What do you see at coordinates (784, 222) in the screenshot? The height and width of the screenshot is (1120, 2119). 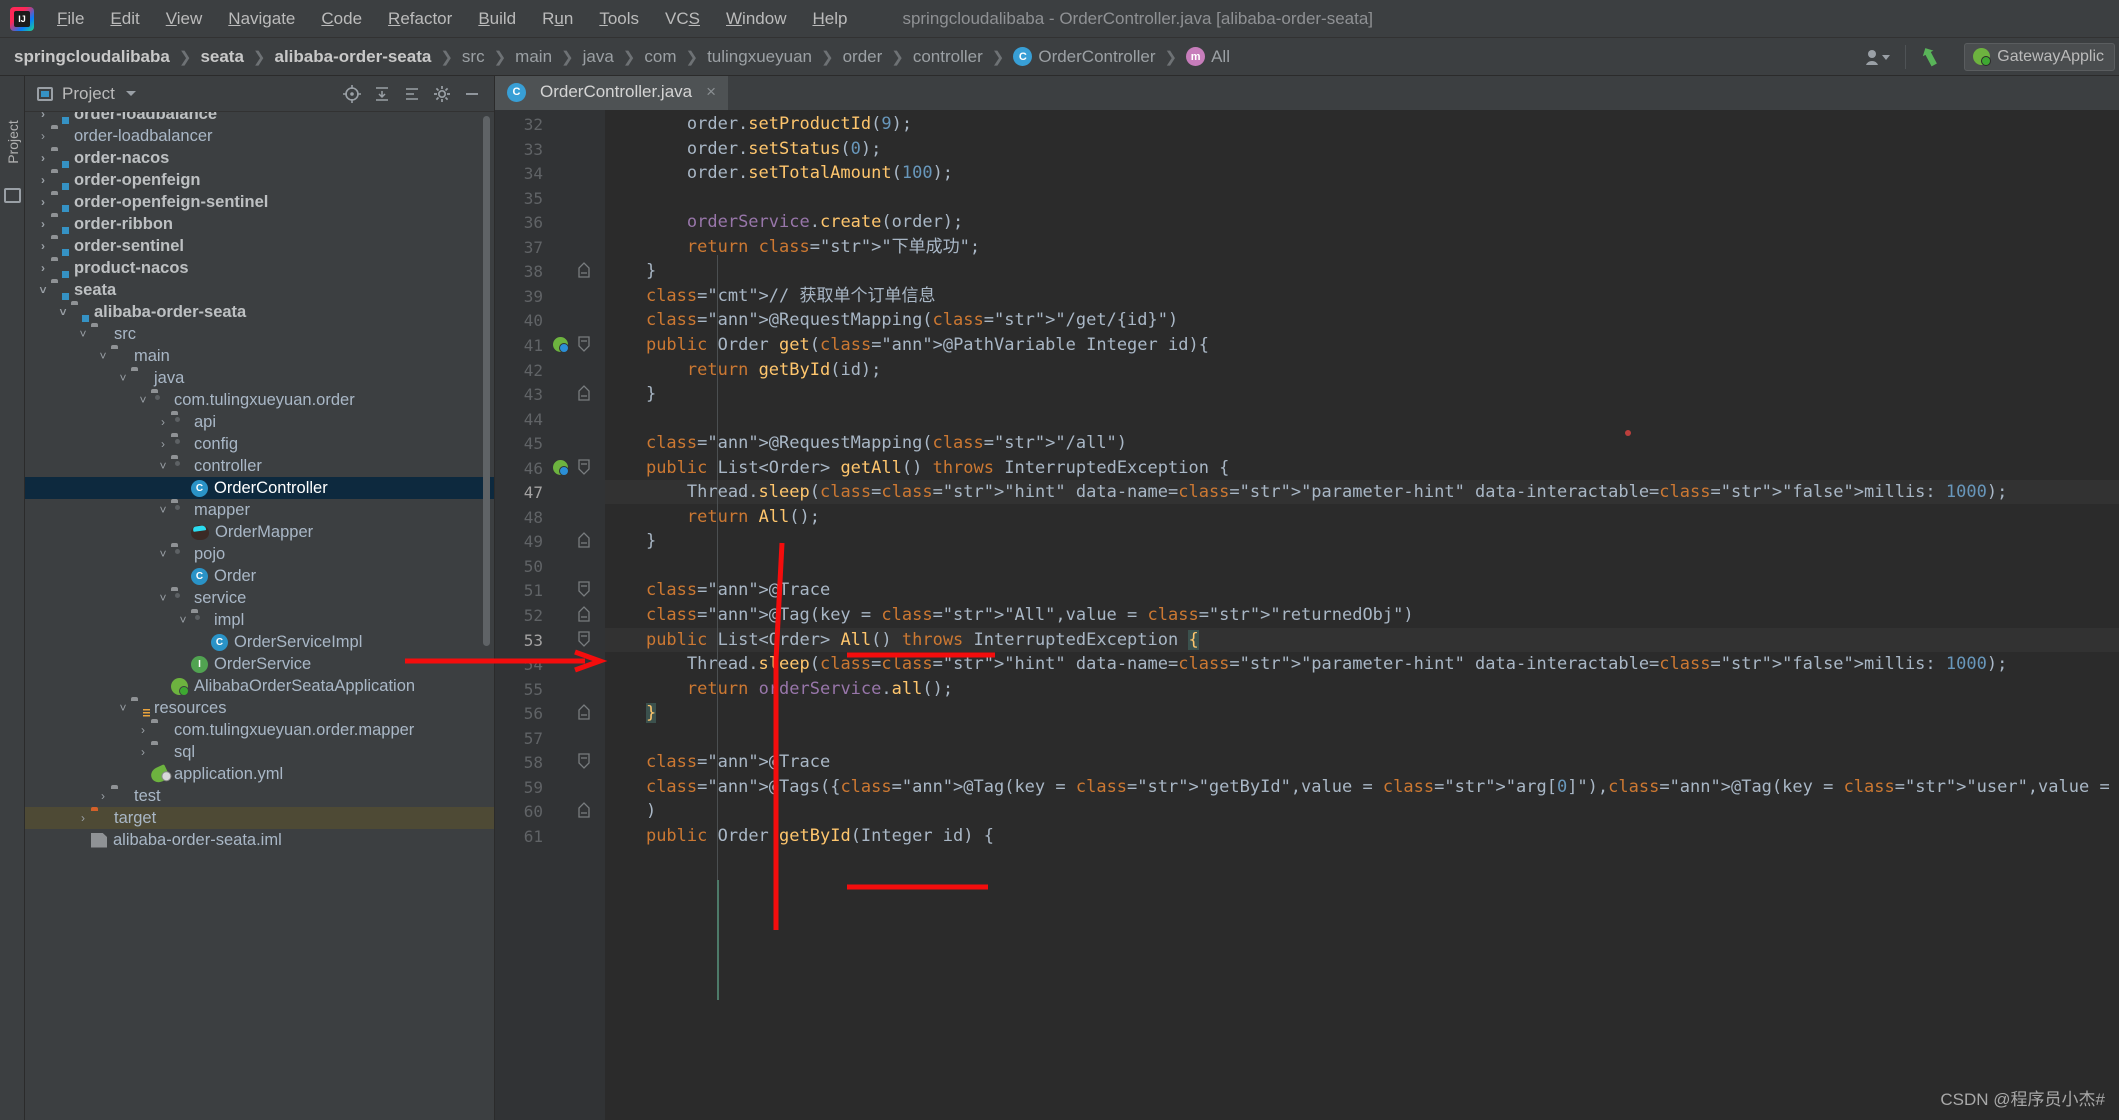 I see `code-line: orderService.create(order);` at bounding box center [784, 222].